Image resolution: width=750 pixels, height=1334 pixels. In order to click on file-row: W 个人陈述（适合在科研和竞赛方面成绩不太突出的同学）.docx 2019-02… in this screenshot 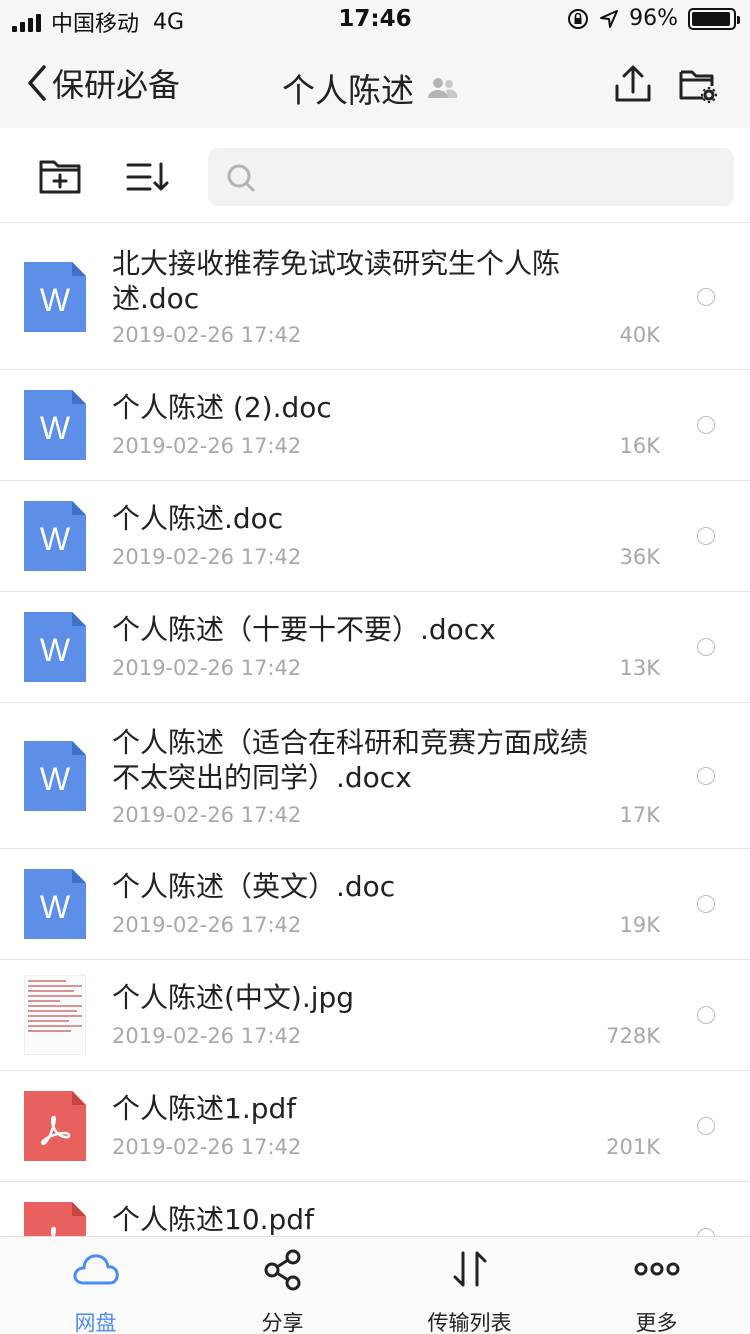, I will do `click(375, 776)`.